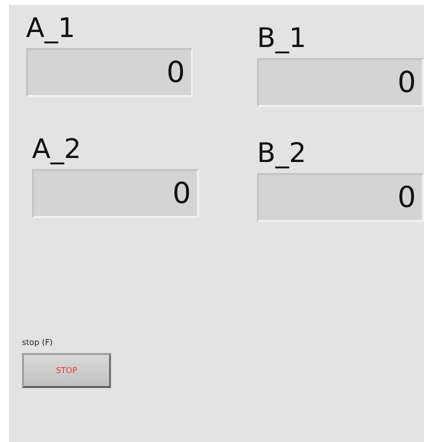 The width and height of the screenshot is (424, 442). Describe the element at coordinates (281, 154) in the screenshot. I see `indicator-label: B_2` at that location.